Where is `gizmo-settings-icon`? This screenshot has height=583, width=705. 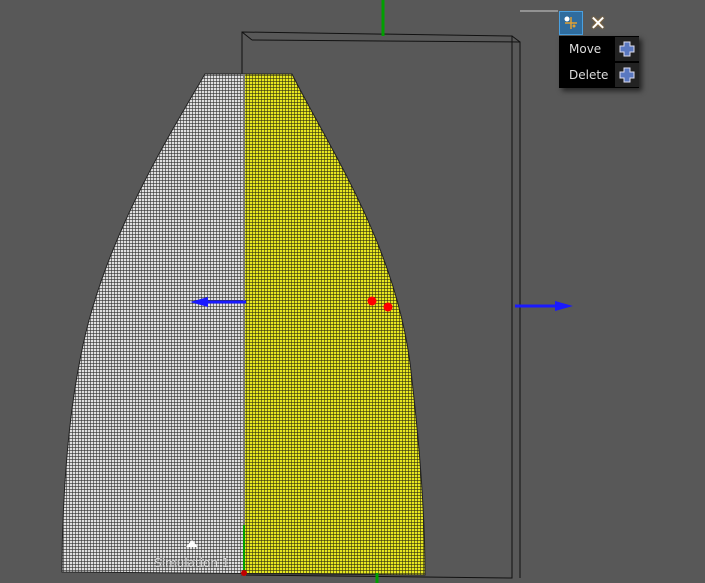 gizmo-settings-icon is located at coordinates (570, 22).